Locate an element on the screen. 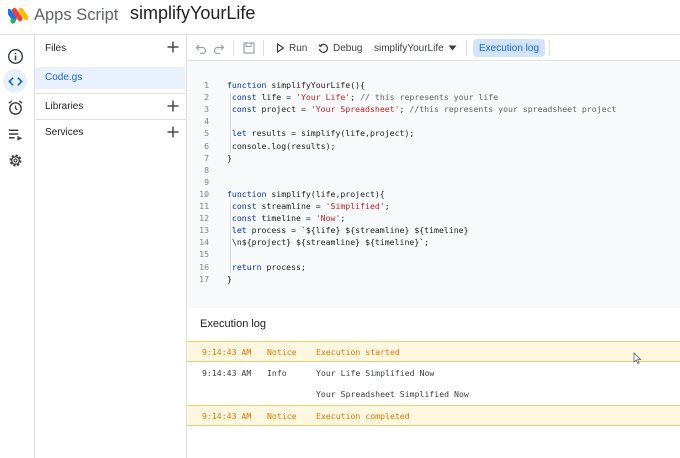 This screenshot has height=458, width=680. run-button: Run is located at coordinates (291, 48).